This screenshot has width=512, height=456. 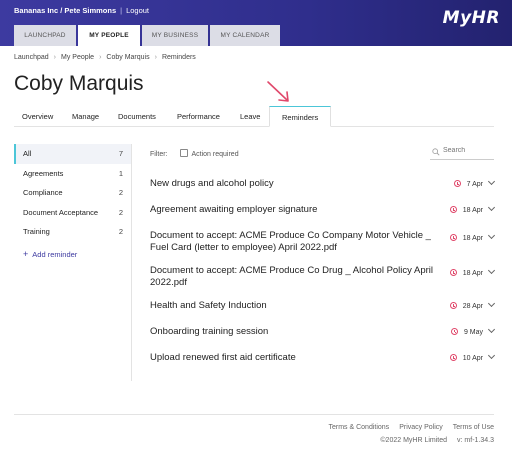 I want to click on filter-label: Filter:, so click(x=159, y=154).